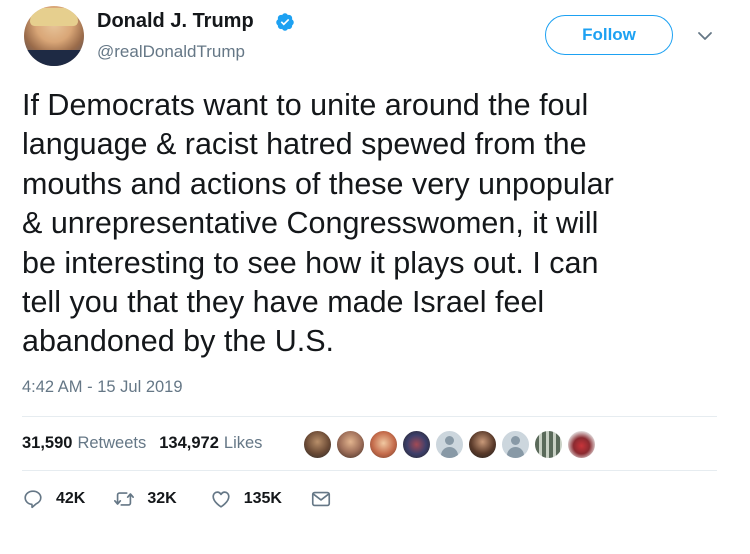  Describe the element at coordinates (33, 499) in the screenshot. I see `reply-icon` at that location.